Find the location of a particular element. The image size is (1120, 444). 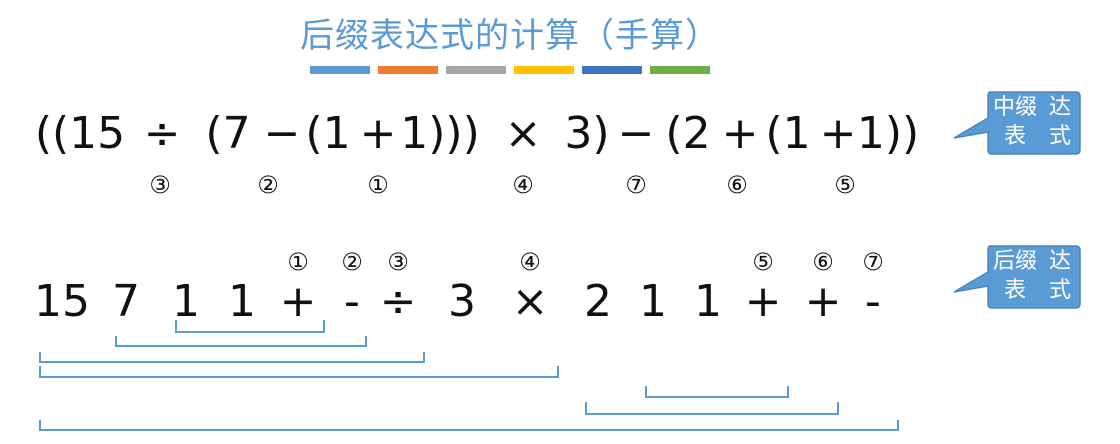

bracket-7-minus is located at coordinates (241, 341).